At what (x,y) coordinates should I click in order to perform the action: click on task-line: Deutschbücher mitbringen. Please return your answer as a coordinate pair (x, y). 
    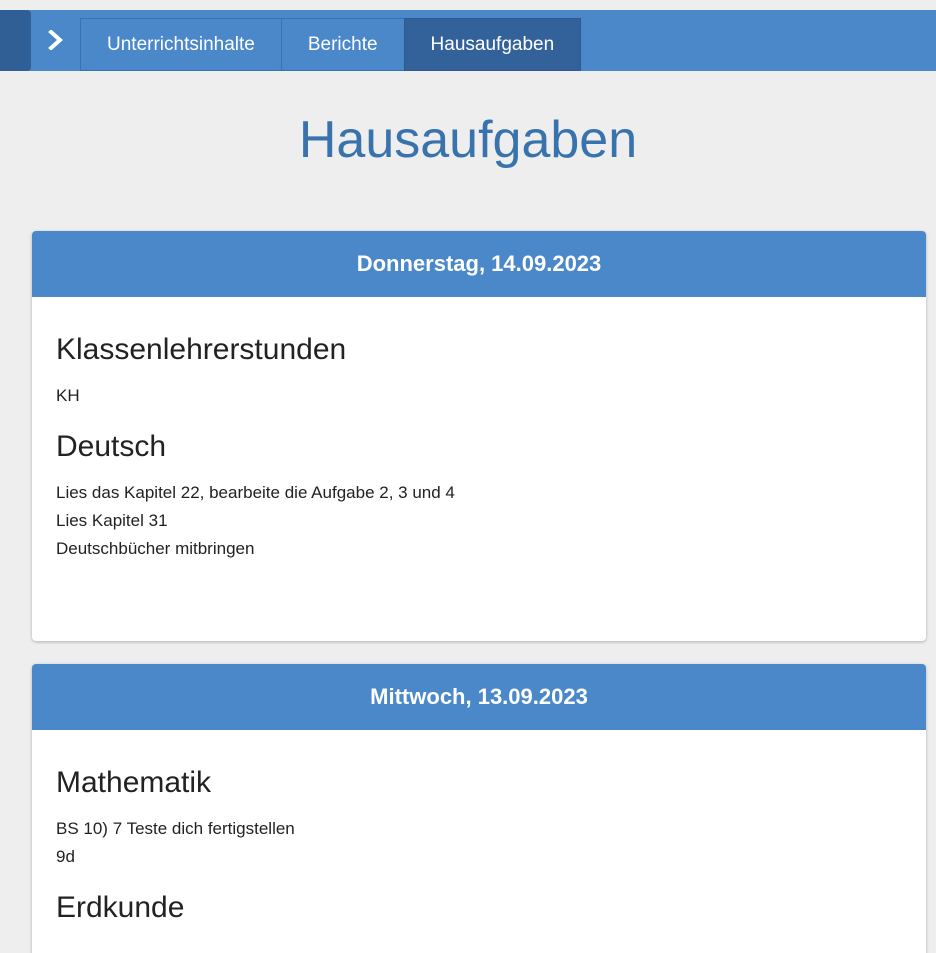
    Looking at the image, I should click on (155, 548).